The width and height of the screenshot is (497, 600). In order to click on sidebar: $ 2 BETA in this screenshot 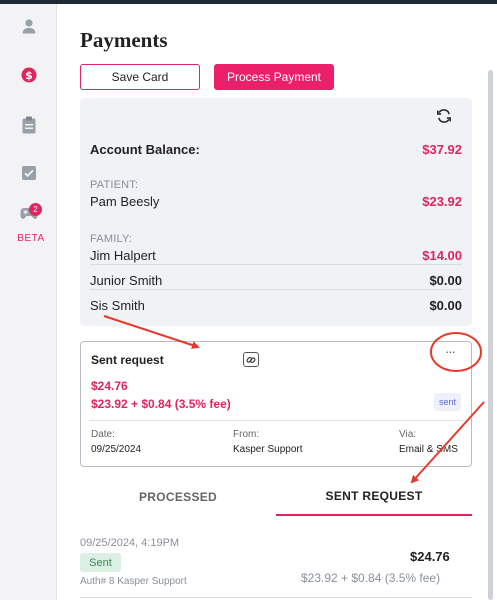, I will do `click(28, 302)`.